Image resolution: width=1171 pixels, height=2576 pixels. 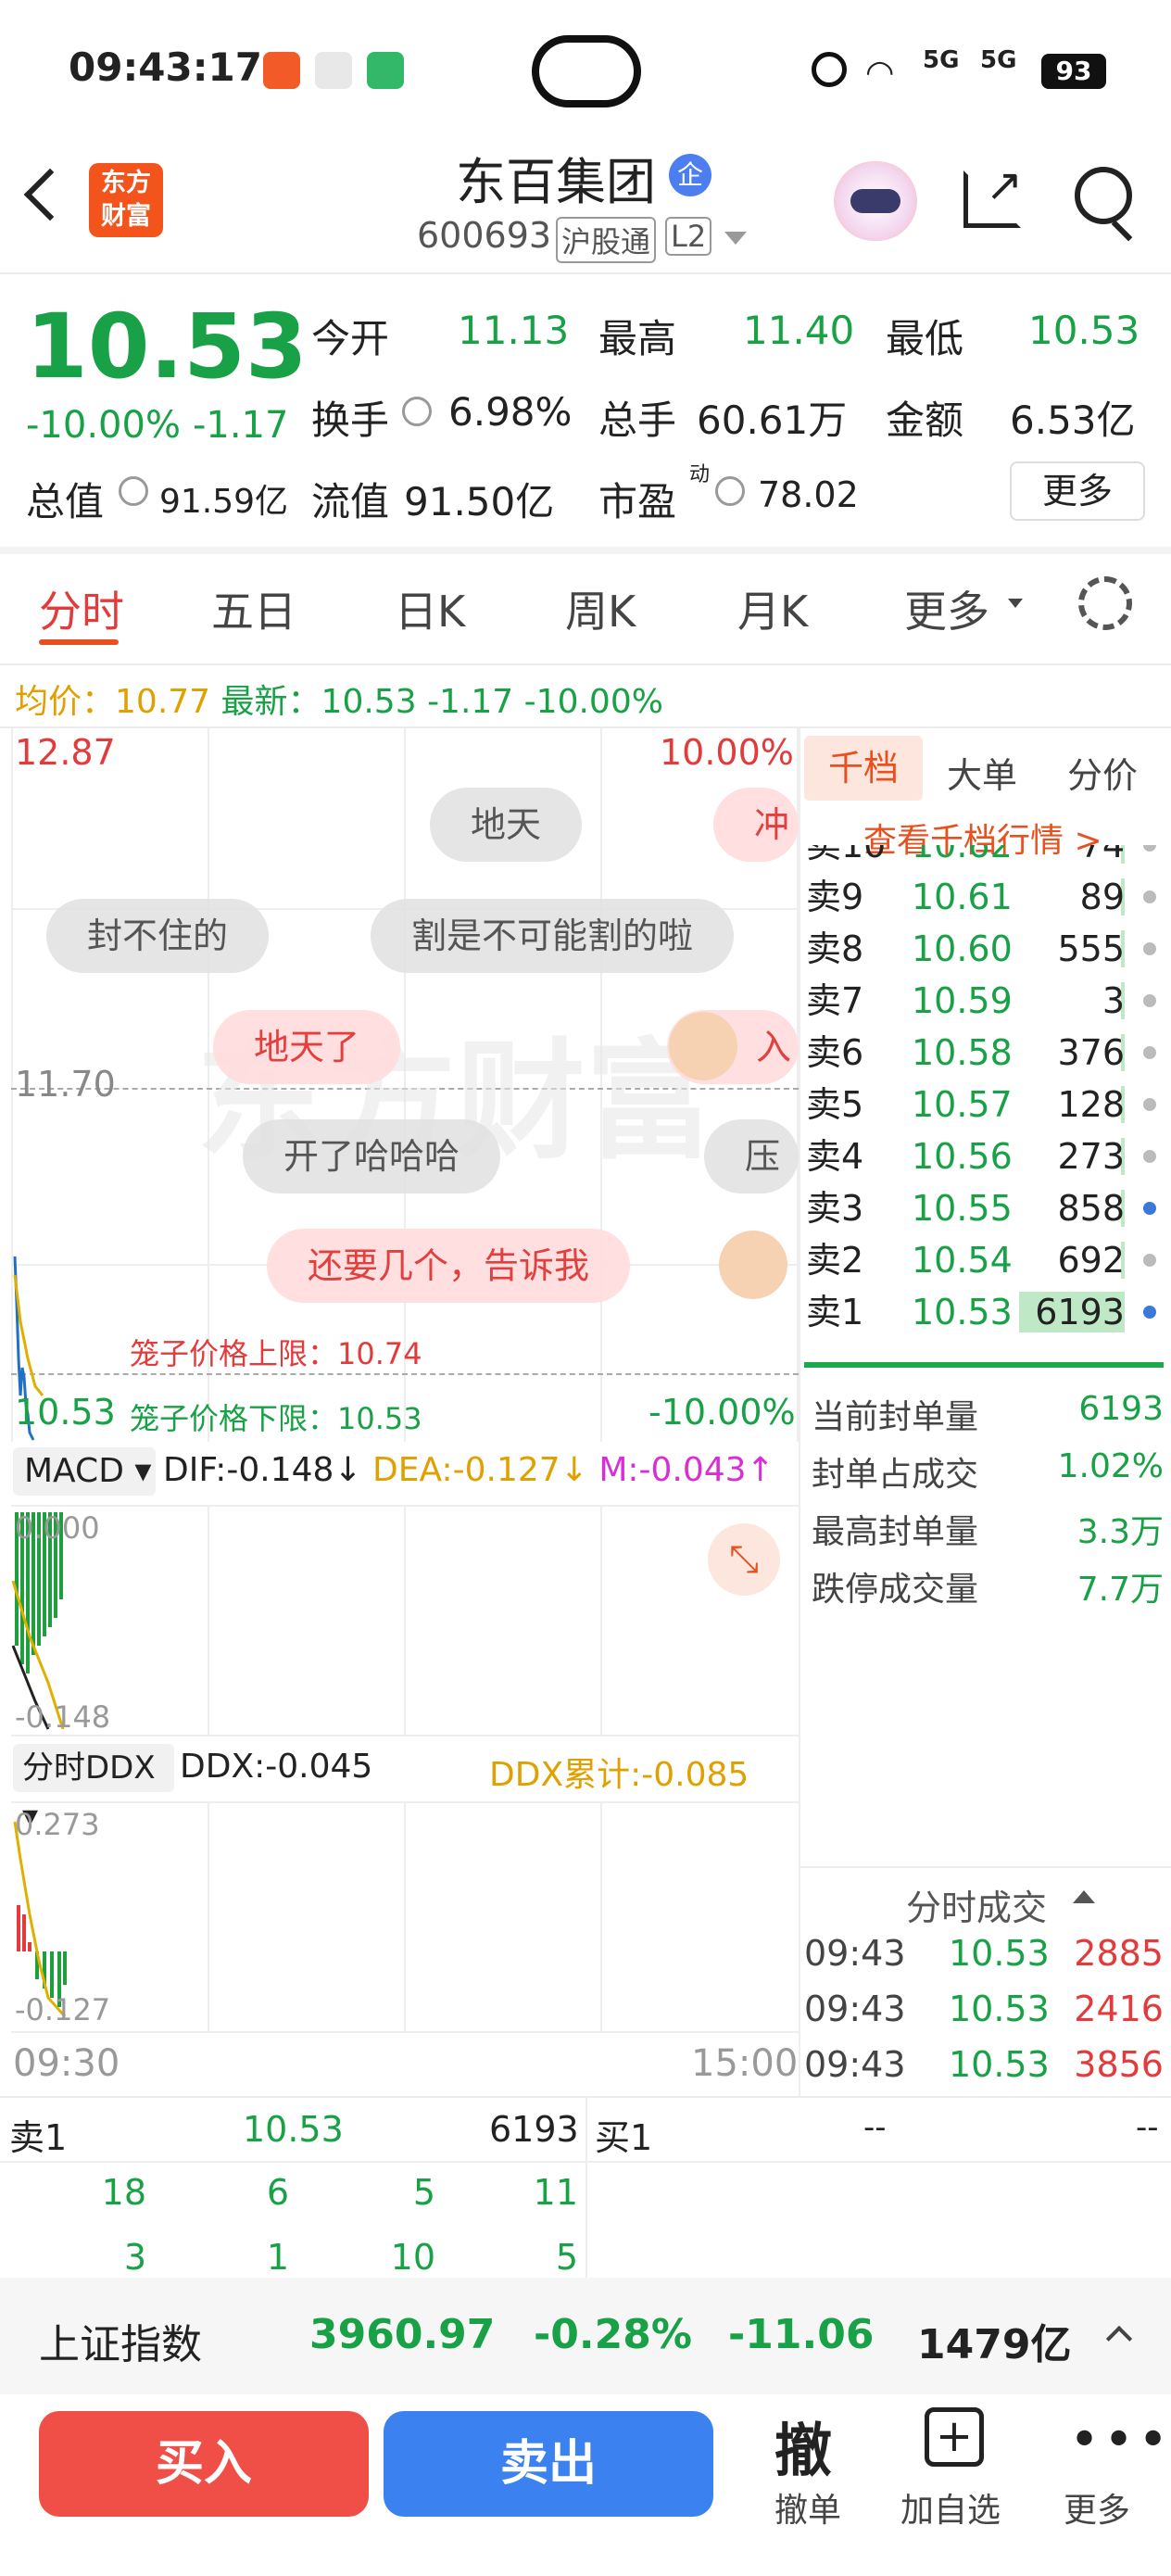 I want to click on macd-selector: MACD ▾, so click(x=85, y=1472).